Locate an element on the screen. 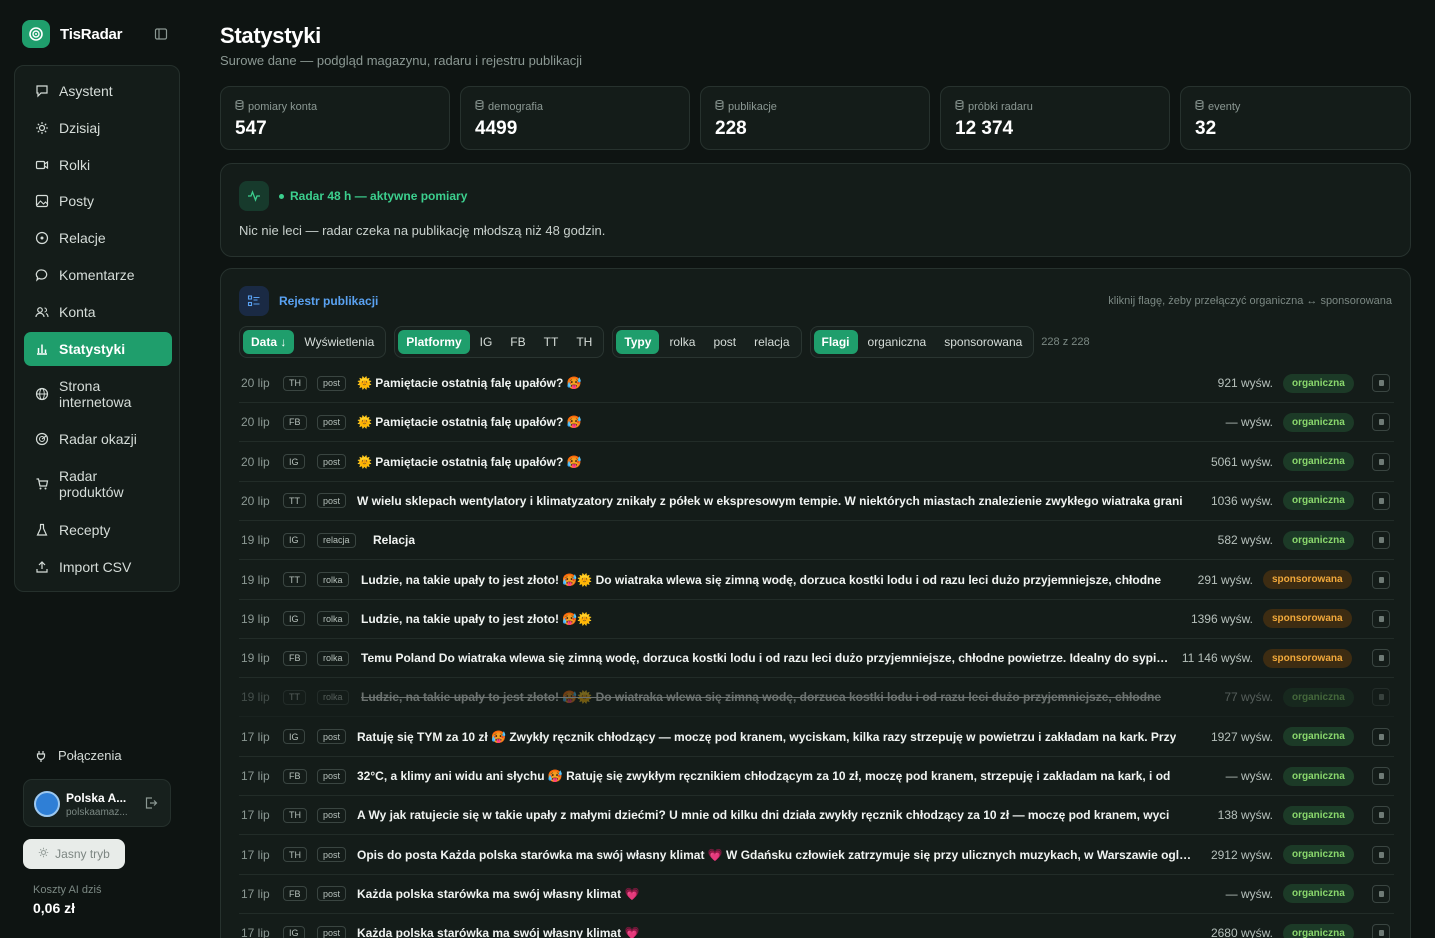 This screenshot has height=938, width=1435. type-reel-button: rolka is located at coordinates (682, 342).